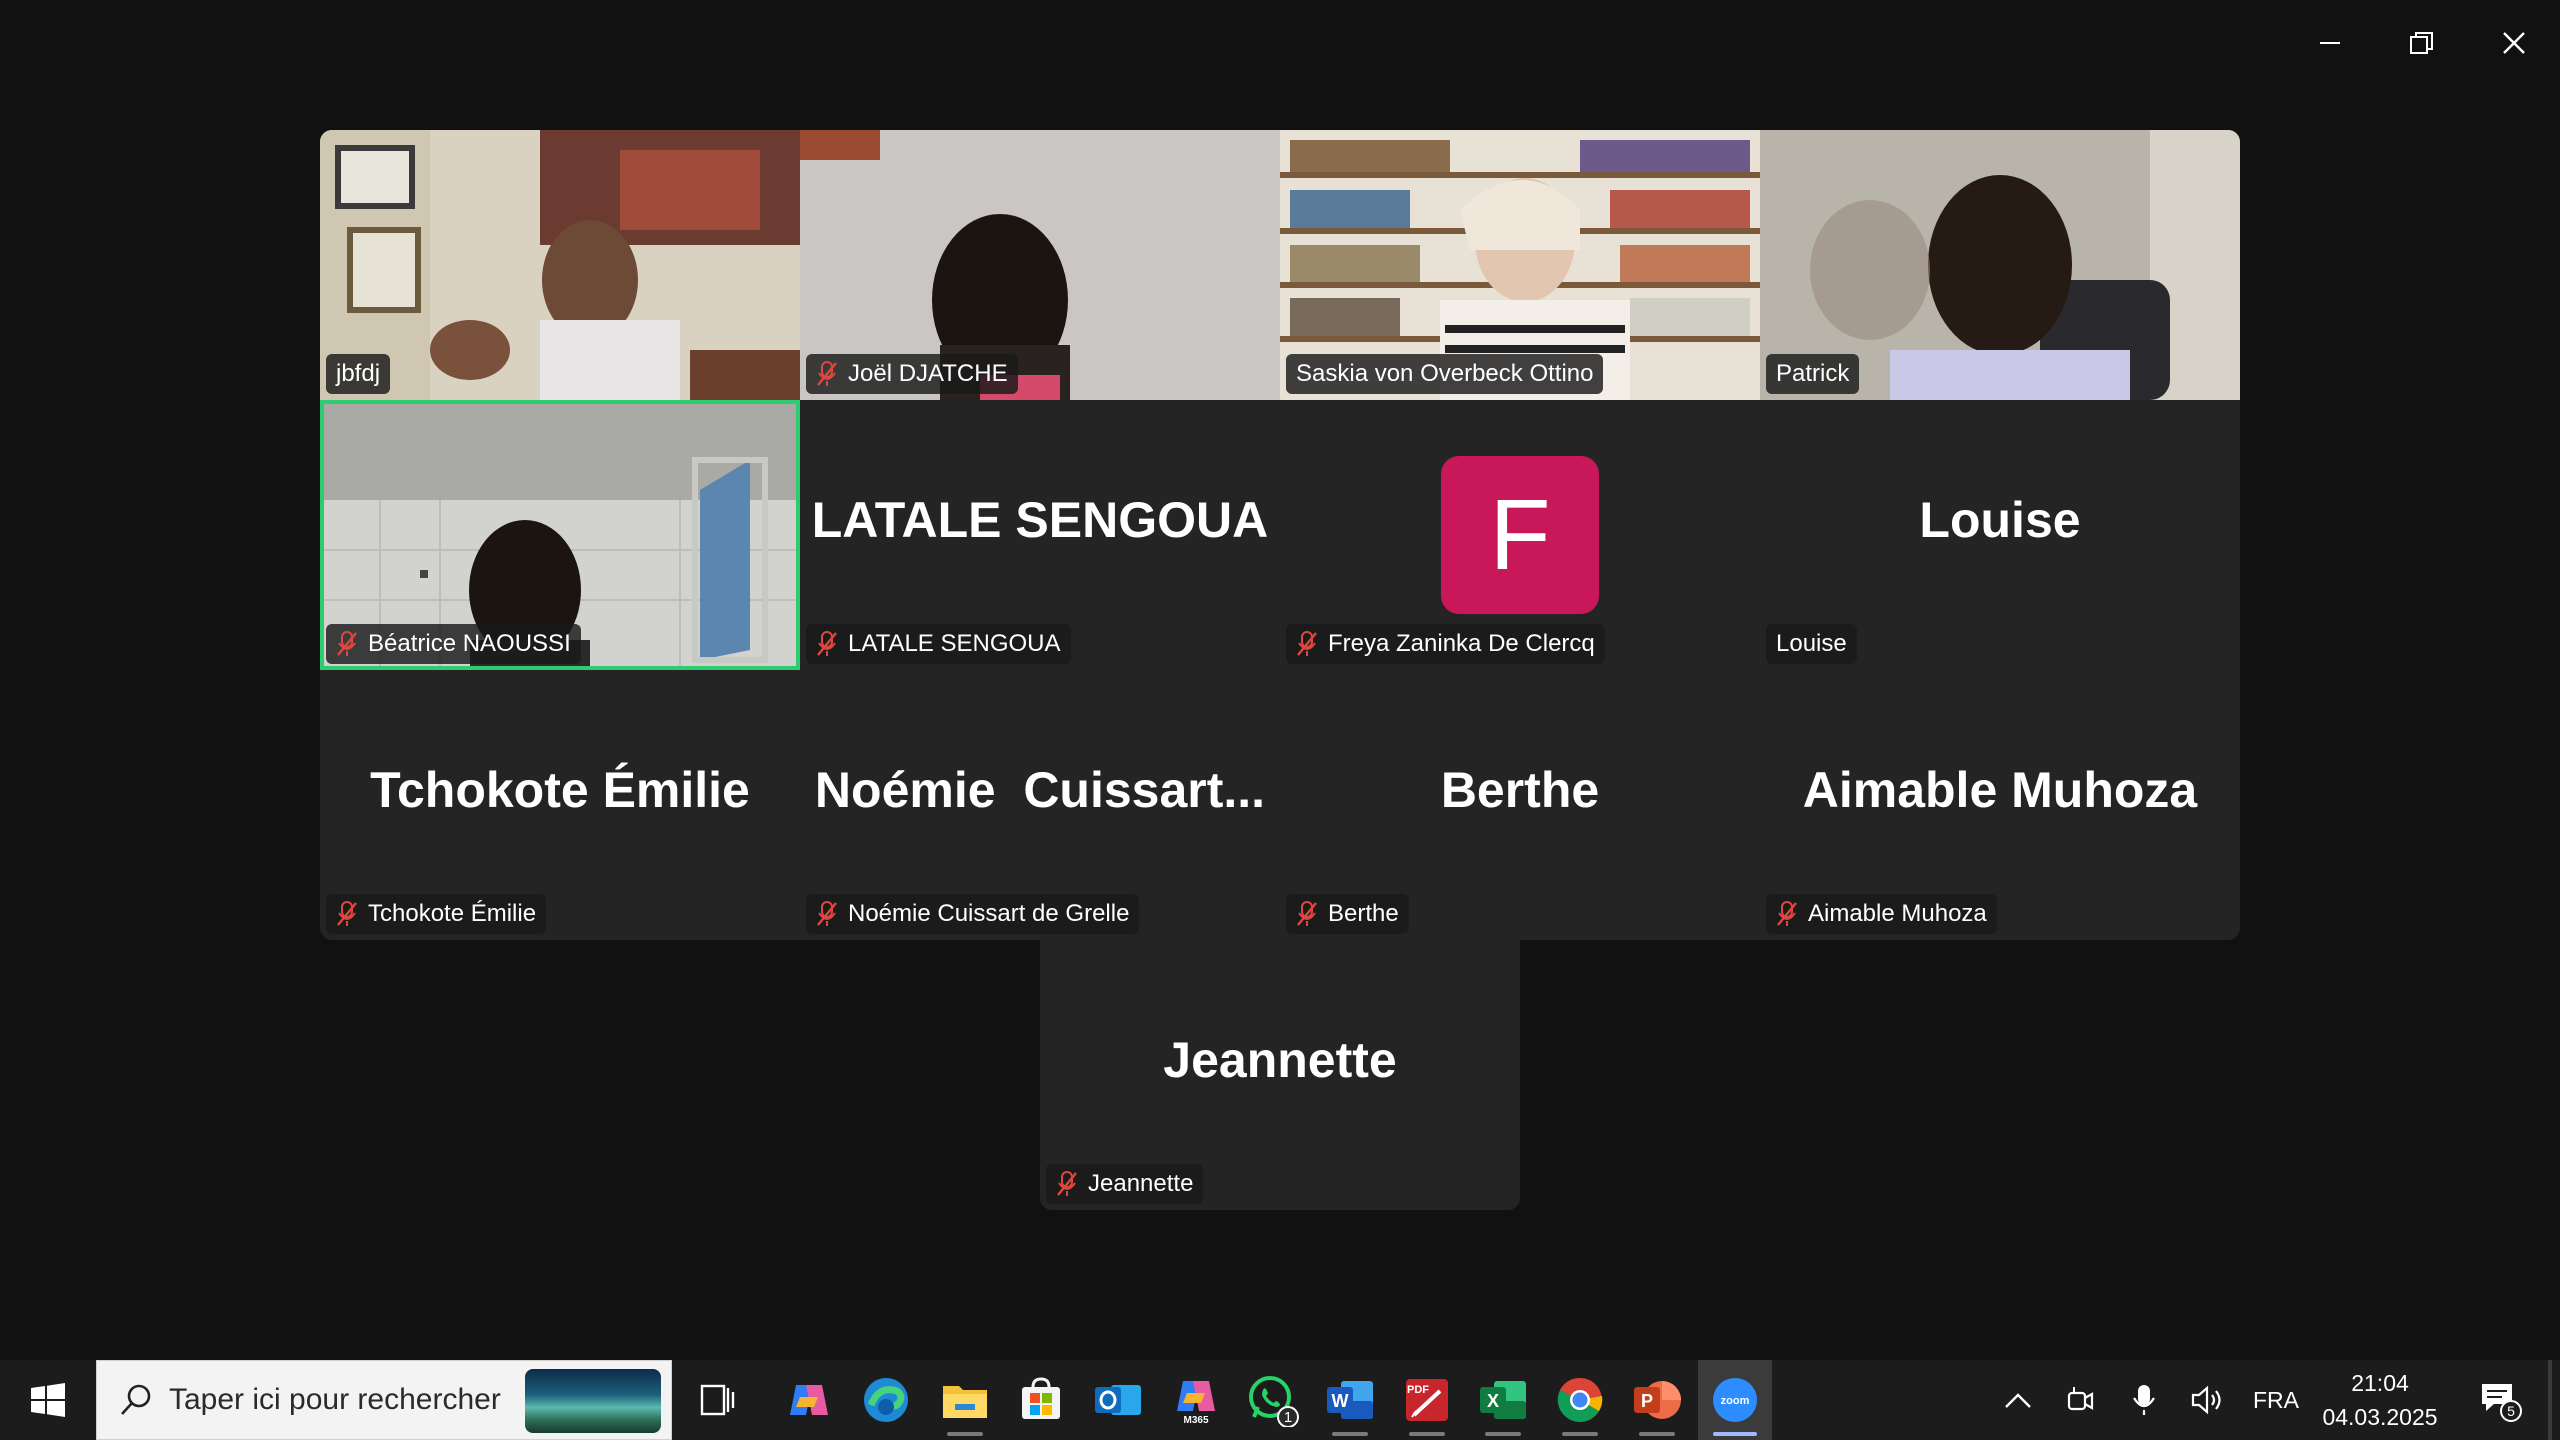 The height and width of the screenshot is (1440, 2560). I want to click on volume-button, so click(2208, 1400).